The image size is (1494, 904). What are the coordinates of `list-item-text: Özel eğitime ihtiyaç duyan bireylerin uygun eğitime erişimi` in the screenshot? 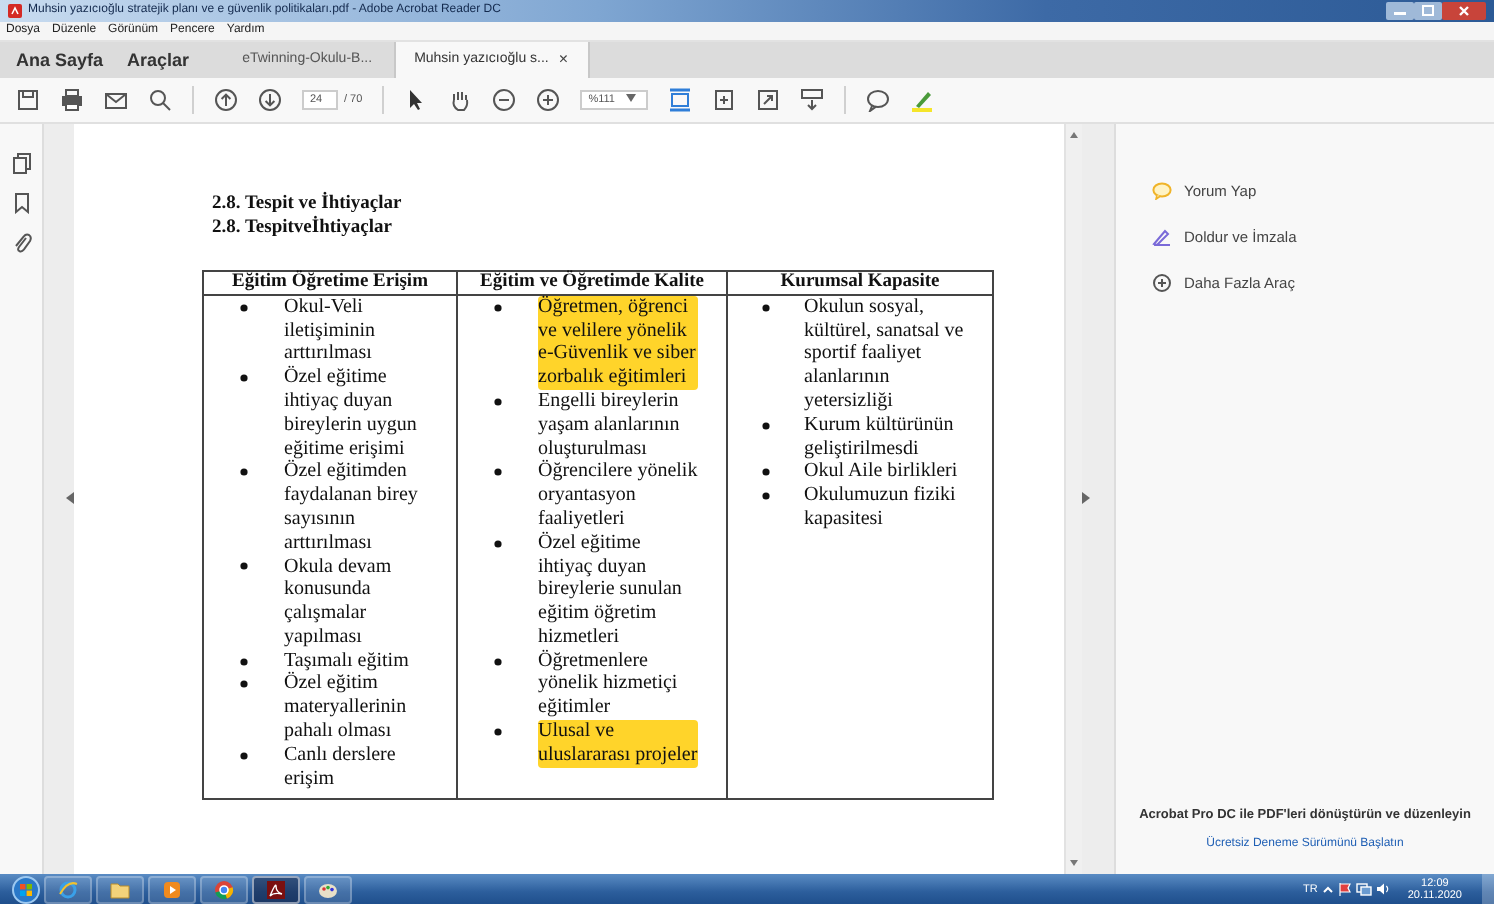 It's located at (351, 413).